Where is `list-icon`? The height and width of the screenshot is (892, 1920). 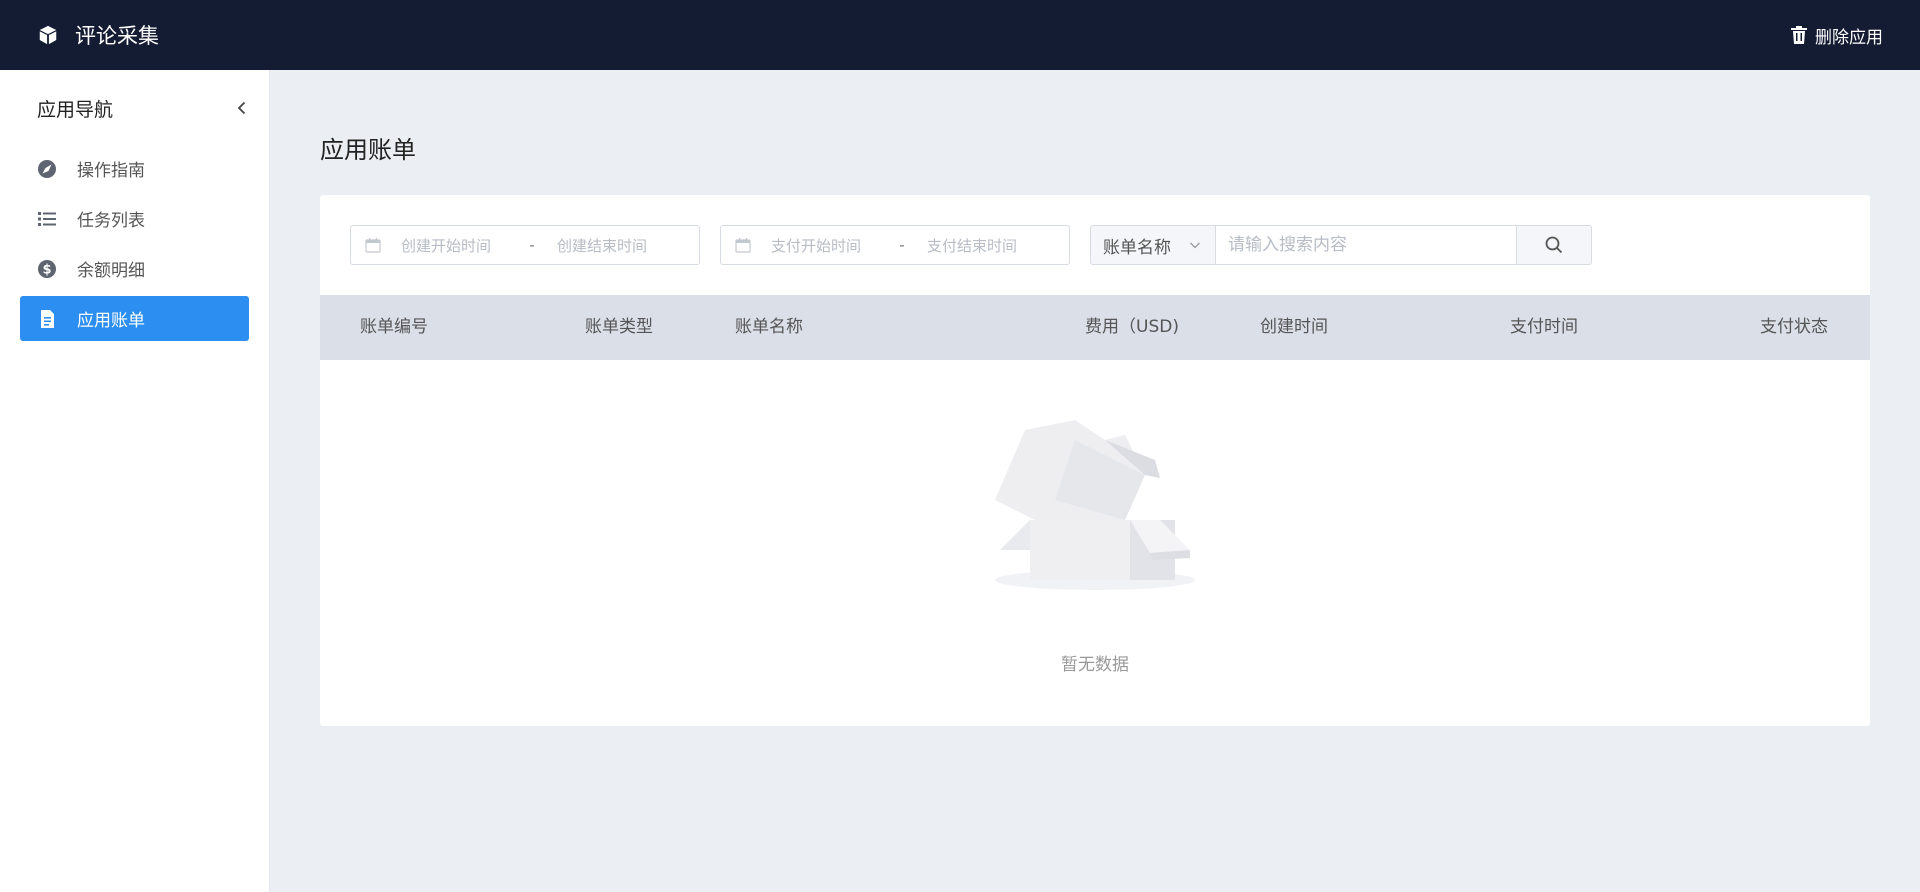
list-icon is located at coordinates (47, 219).